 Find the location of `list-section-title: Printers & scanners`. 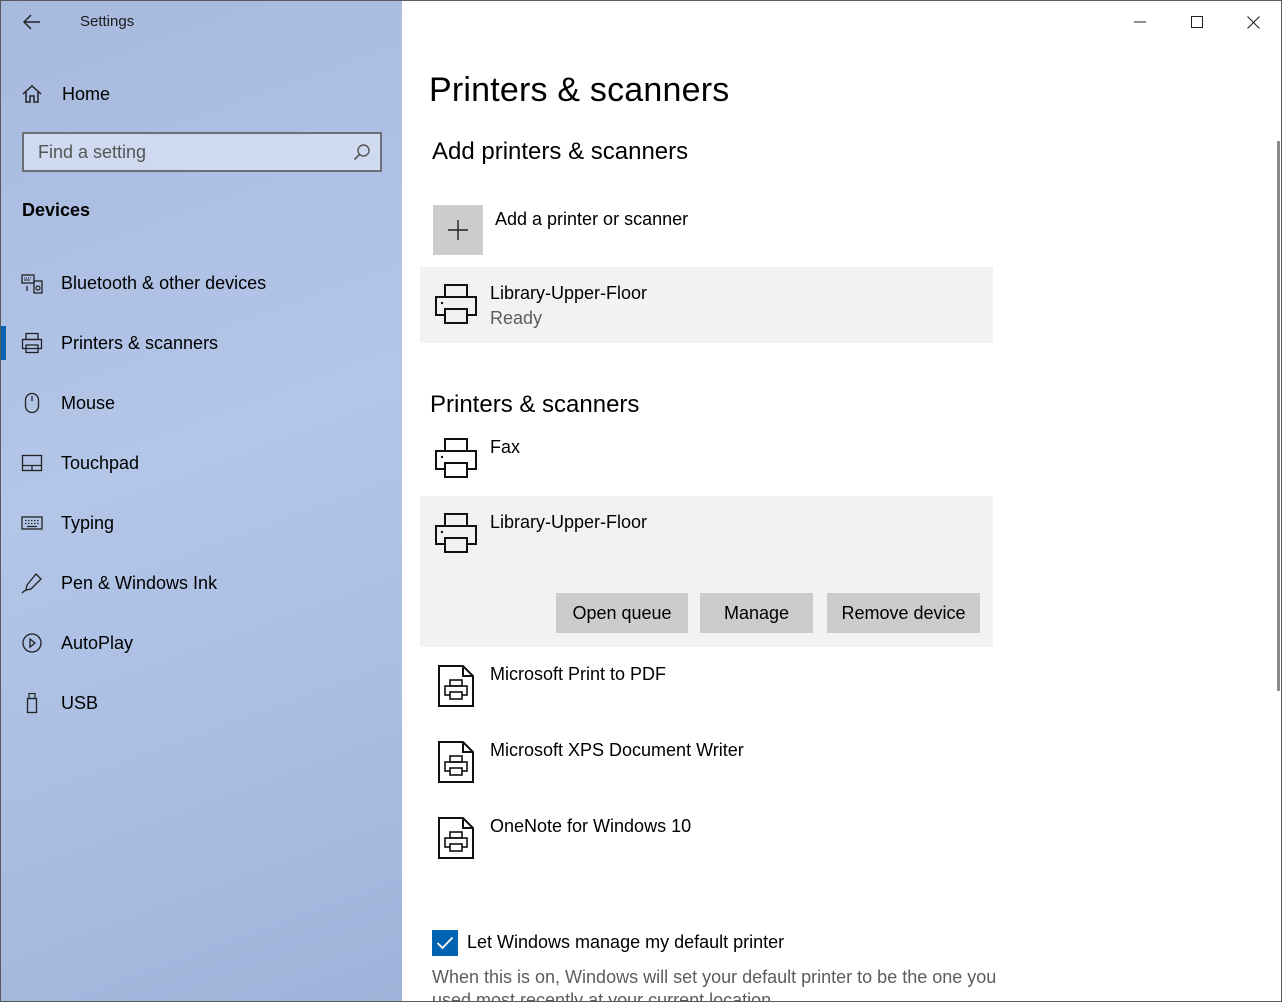

list-section-title: Printers & scanners is located at coordinates (535, 404).